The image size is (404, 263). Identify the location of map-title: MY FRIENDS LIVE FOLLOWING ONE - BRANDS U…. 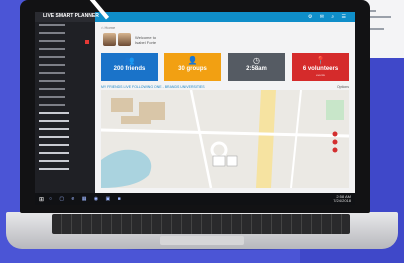
(153, 87).